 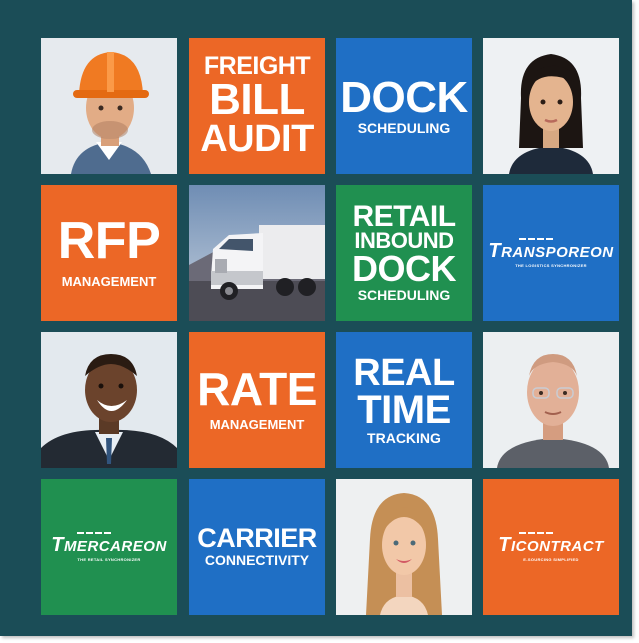 I want to click on mercareon-logo-tile: TMERCAREON THE RETAIL SYNCHRONIZER, so click(x=109, y=547).